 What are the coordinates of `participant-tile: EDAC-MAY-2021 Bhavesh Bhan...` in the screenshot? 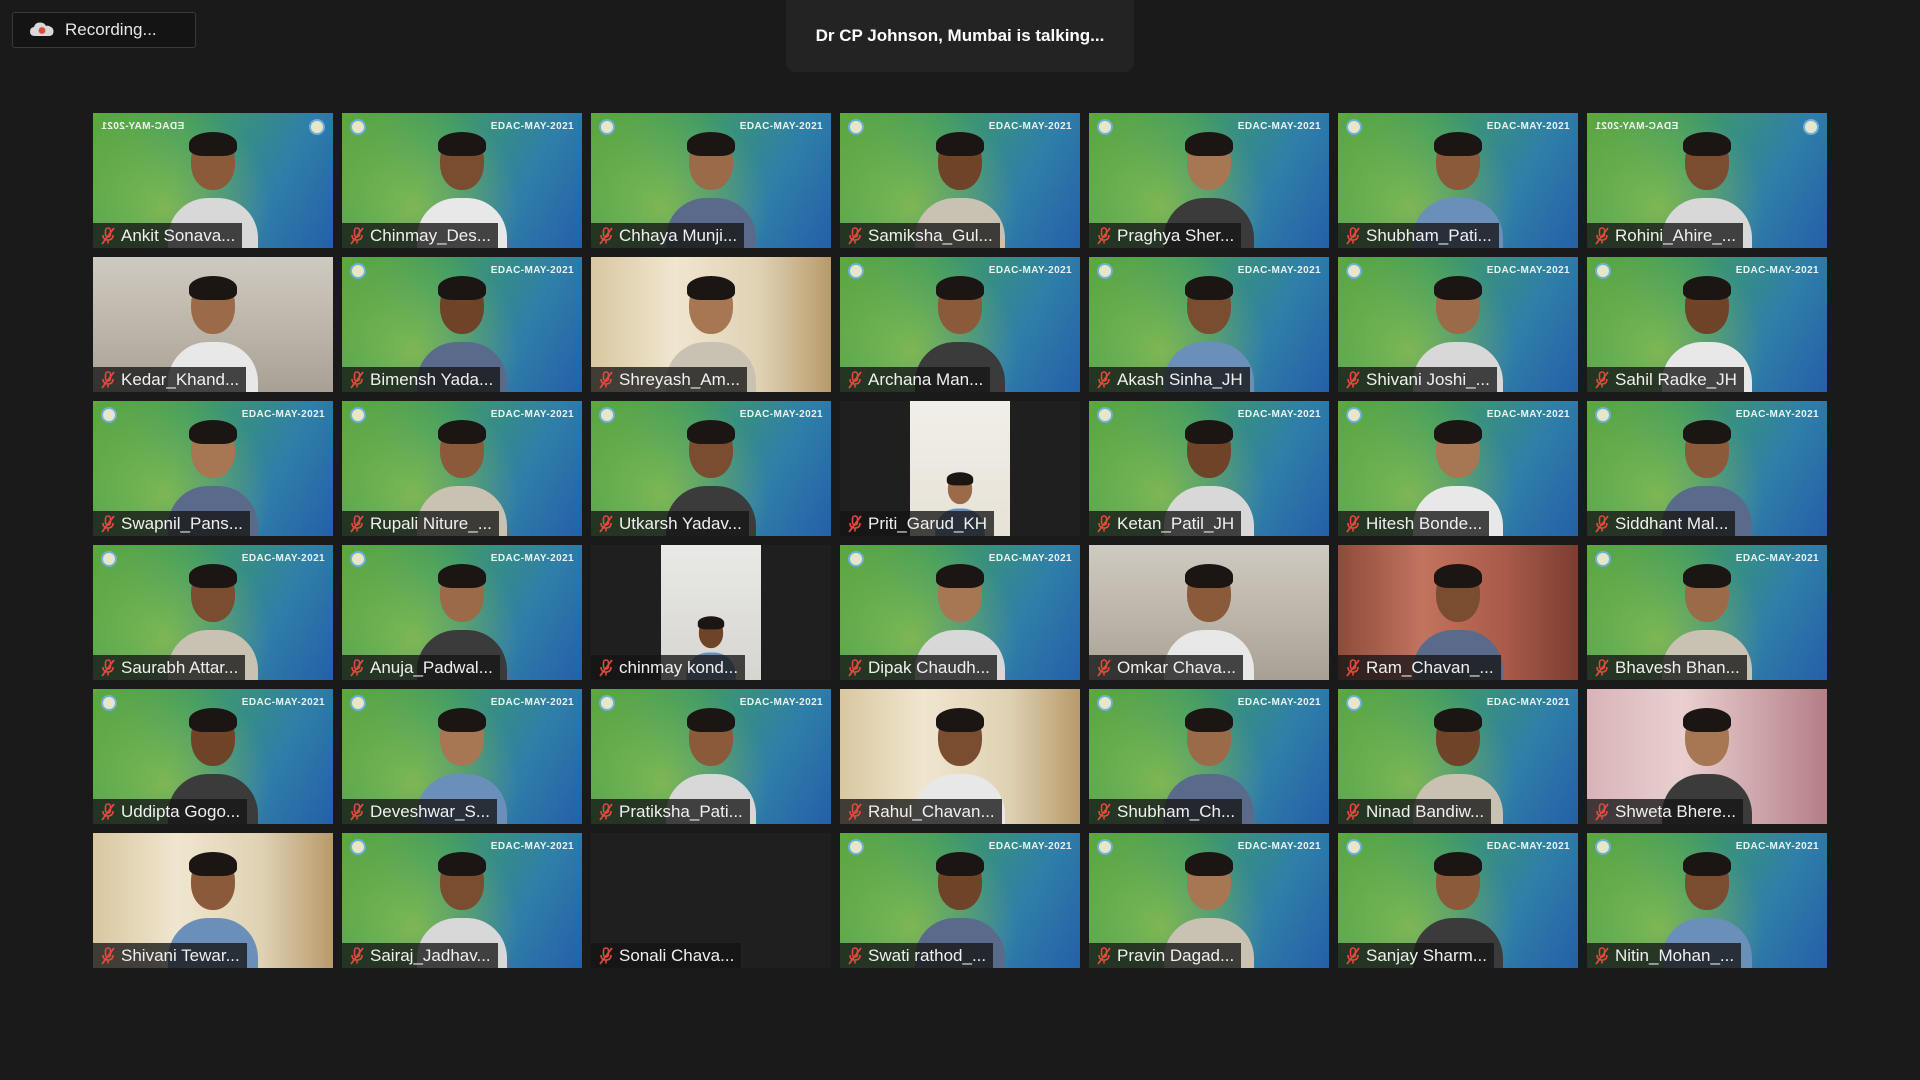 It's located at (1707, 612).